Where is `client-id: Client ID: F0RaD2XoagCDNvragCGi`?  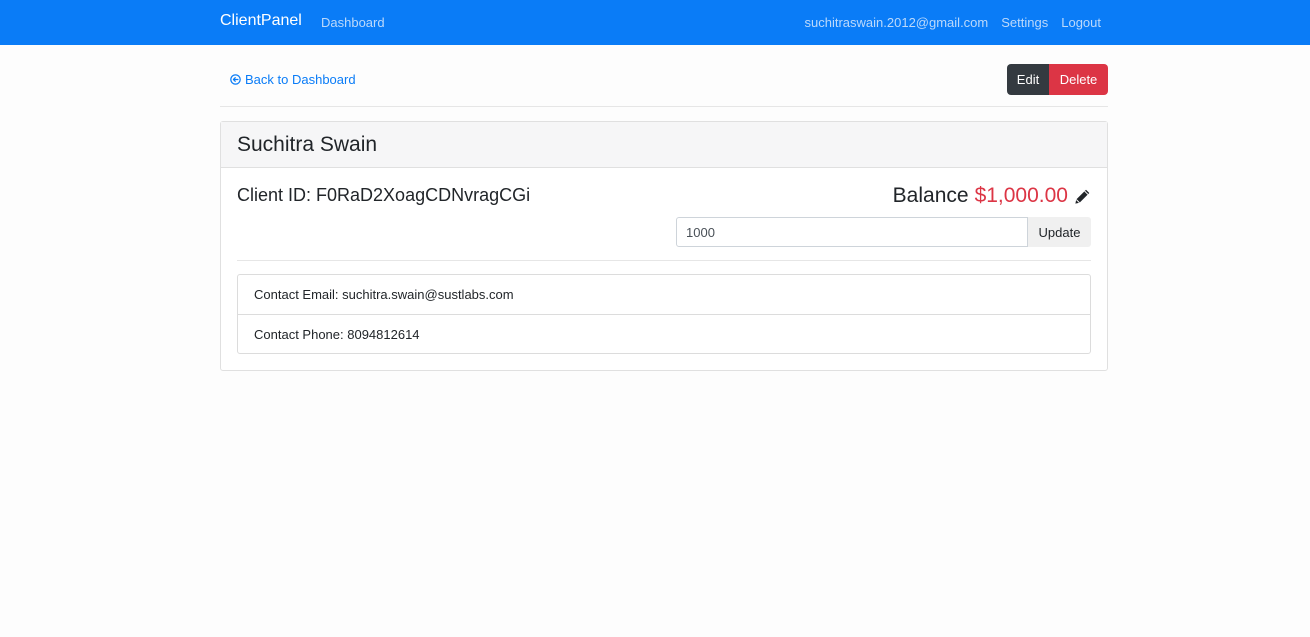 client-id: Client ID: F0RaD2XoagCDNvragCGi is located at coordinates (384, 195).